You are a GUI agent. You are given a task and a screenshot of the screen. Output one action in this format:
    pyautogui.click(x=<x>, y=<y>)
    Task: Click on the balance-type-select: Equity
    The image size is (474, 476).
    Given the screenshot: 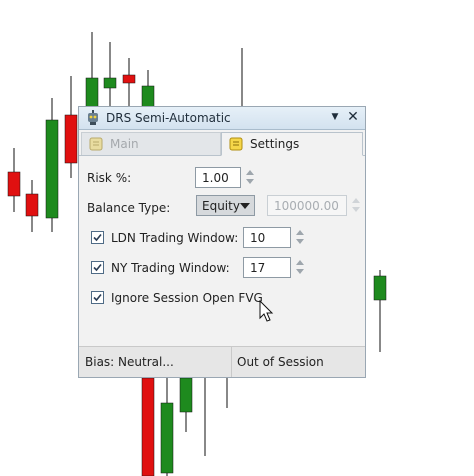 What is the action you would take?
    pyautogui.click(x=225, y=205)
    